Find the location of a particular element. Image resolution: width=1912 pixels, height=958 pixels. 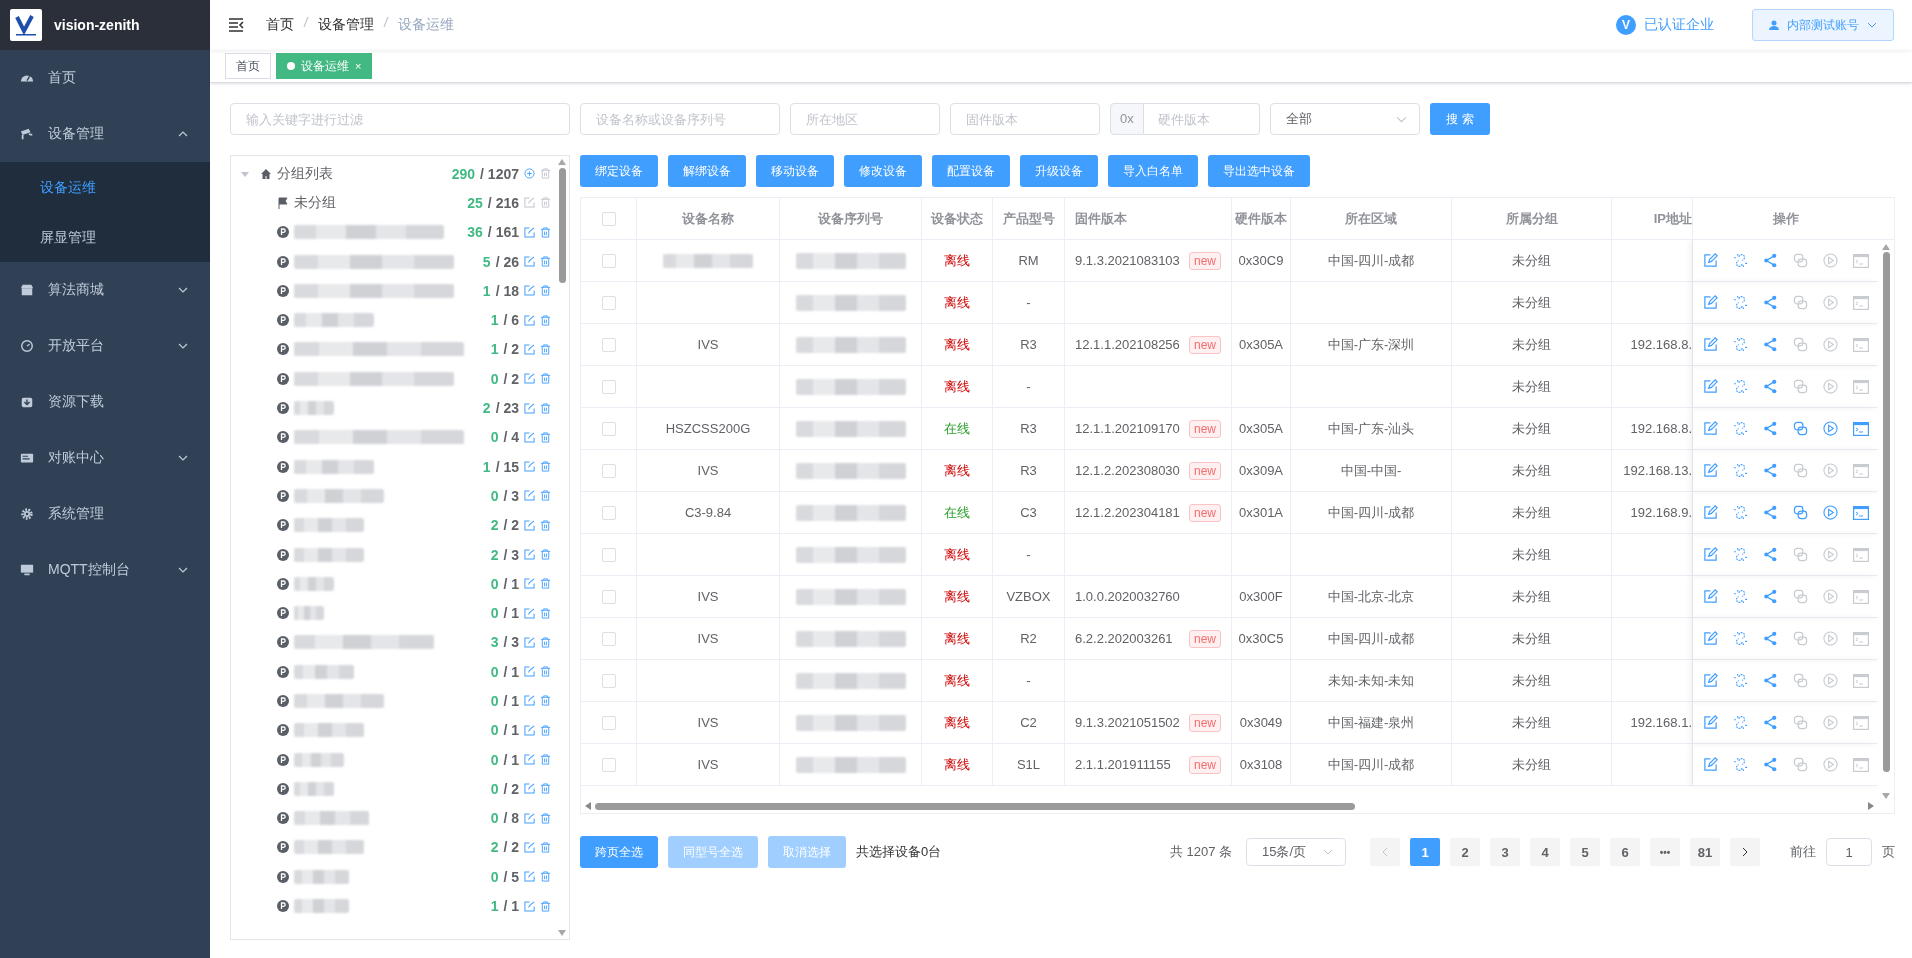

firmware-field: 固件版本 is located at coordinates (1025, 119).